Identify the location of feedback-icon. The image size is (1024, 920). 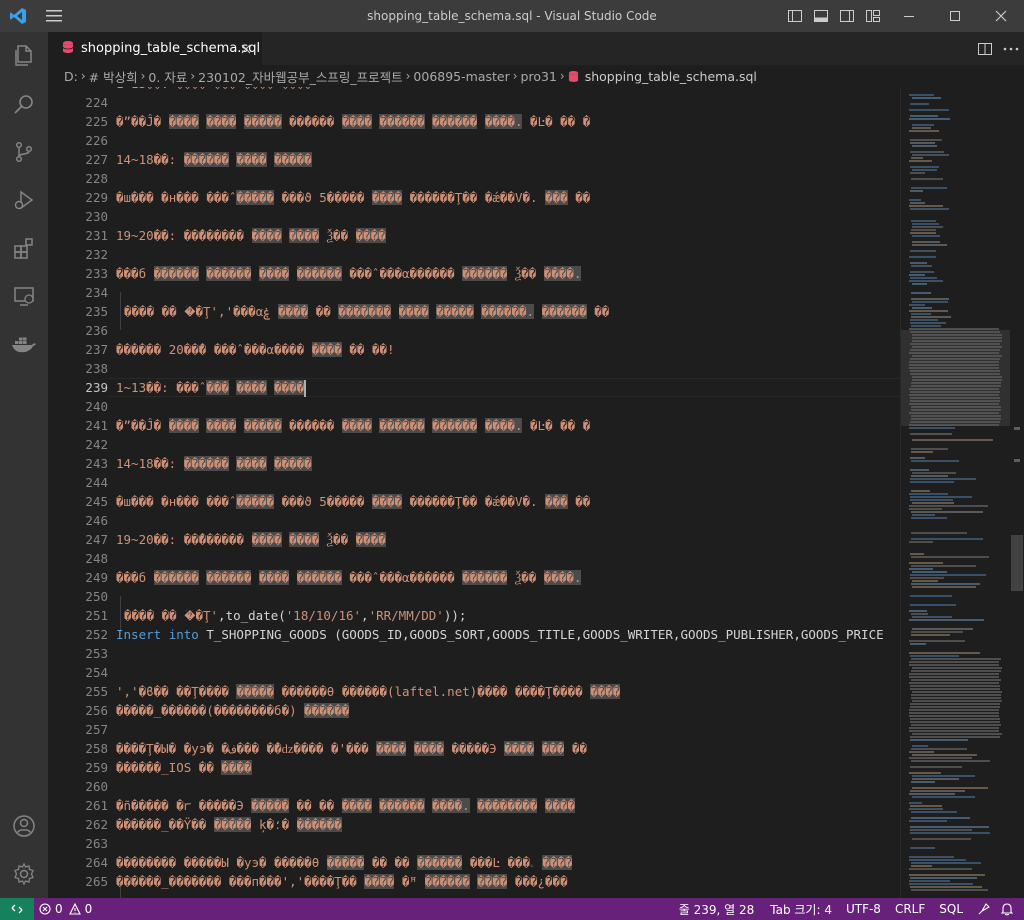
(984, 909).